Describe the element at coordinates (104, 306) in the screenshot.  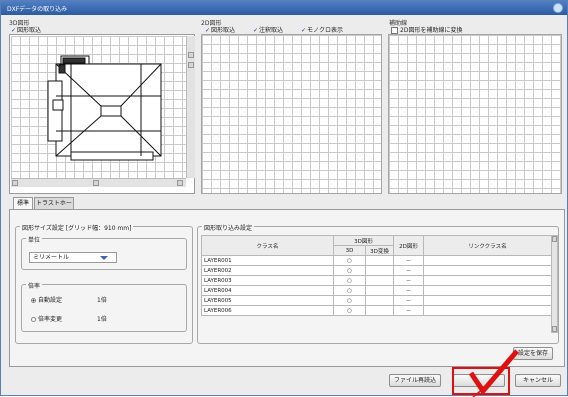
I see `scale-group: 倍率` at that location.